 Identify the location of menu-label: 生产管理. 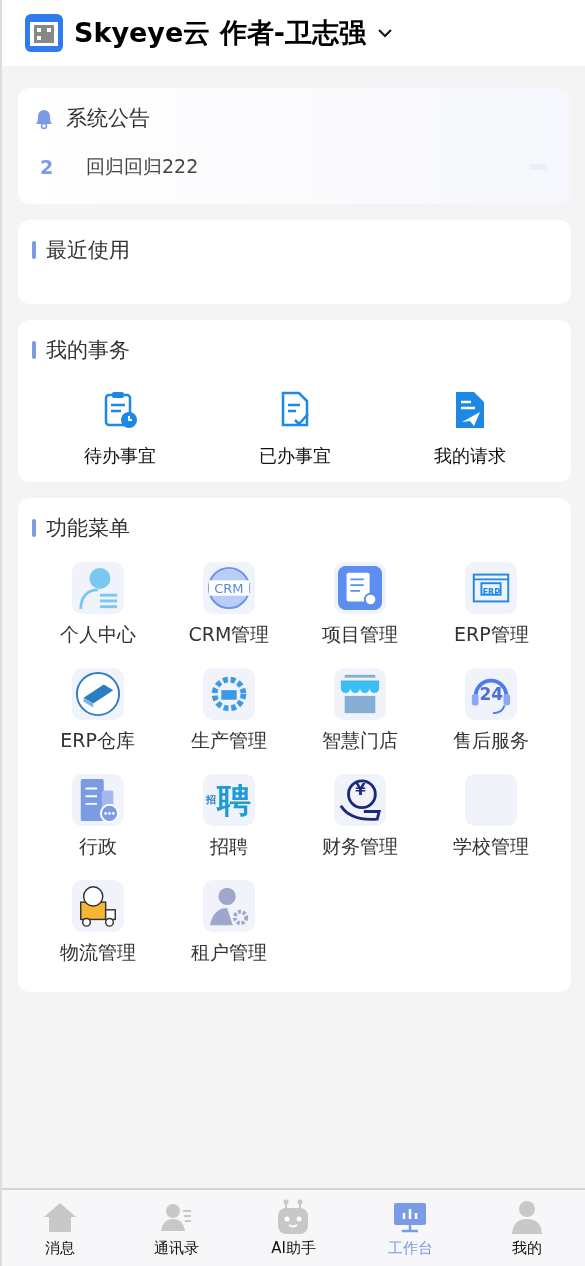
(228, 741).